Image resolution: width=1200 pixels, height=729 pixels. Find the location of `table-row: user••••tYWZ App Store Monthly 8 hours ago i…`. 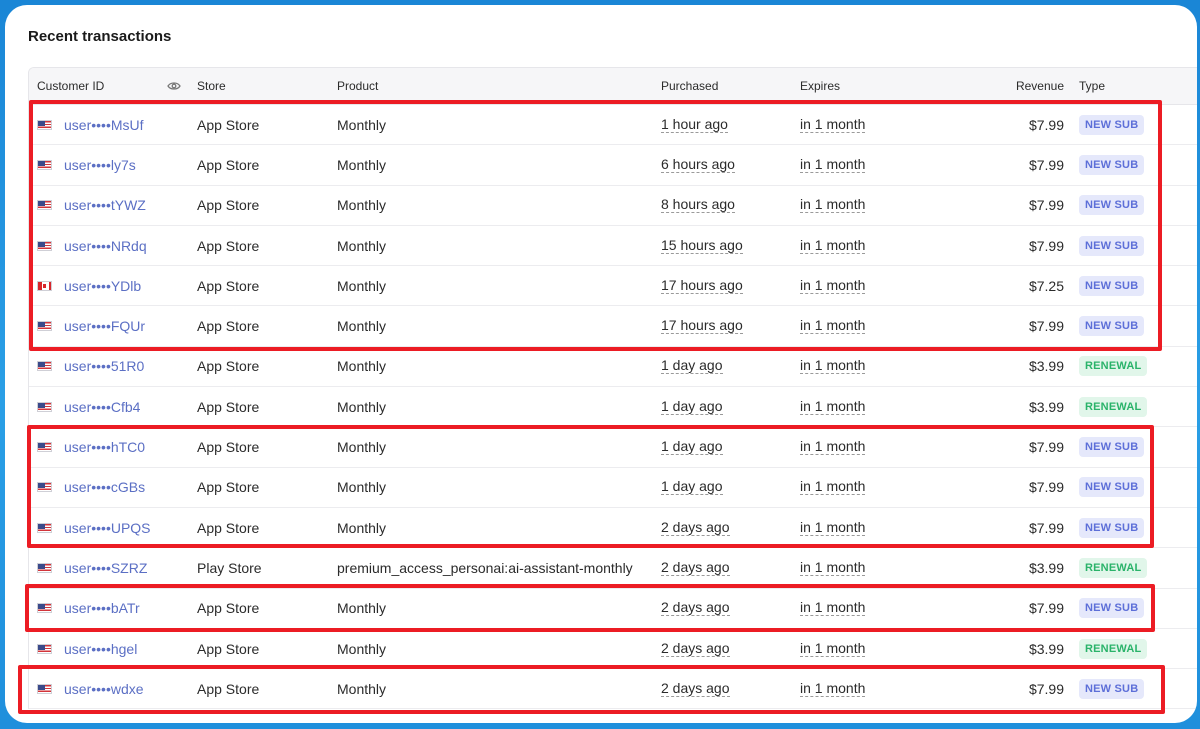

table-row: user••••tYWZ App Store Monthly 8 hours ago i… is located at coordinates (613, 206).